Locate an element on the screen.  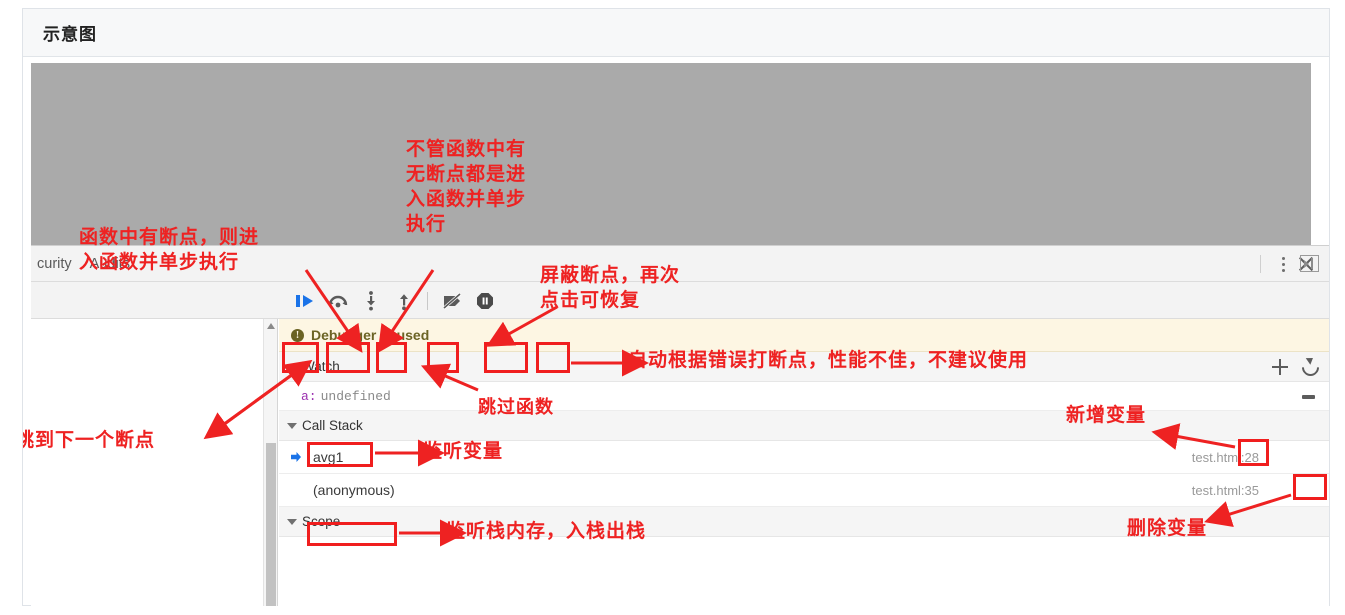
call-stack-row: (anonymous) test.html:35 is located at coordinates (804, 490).